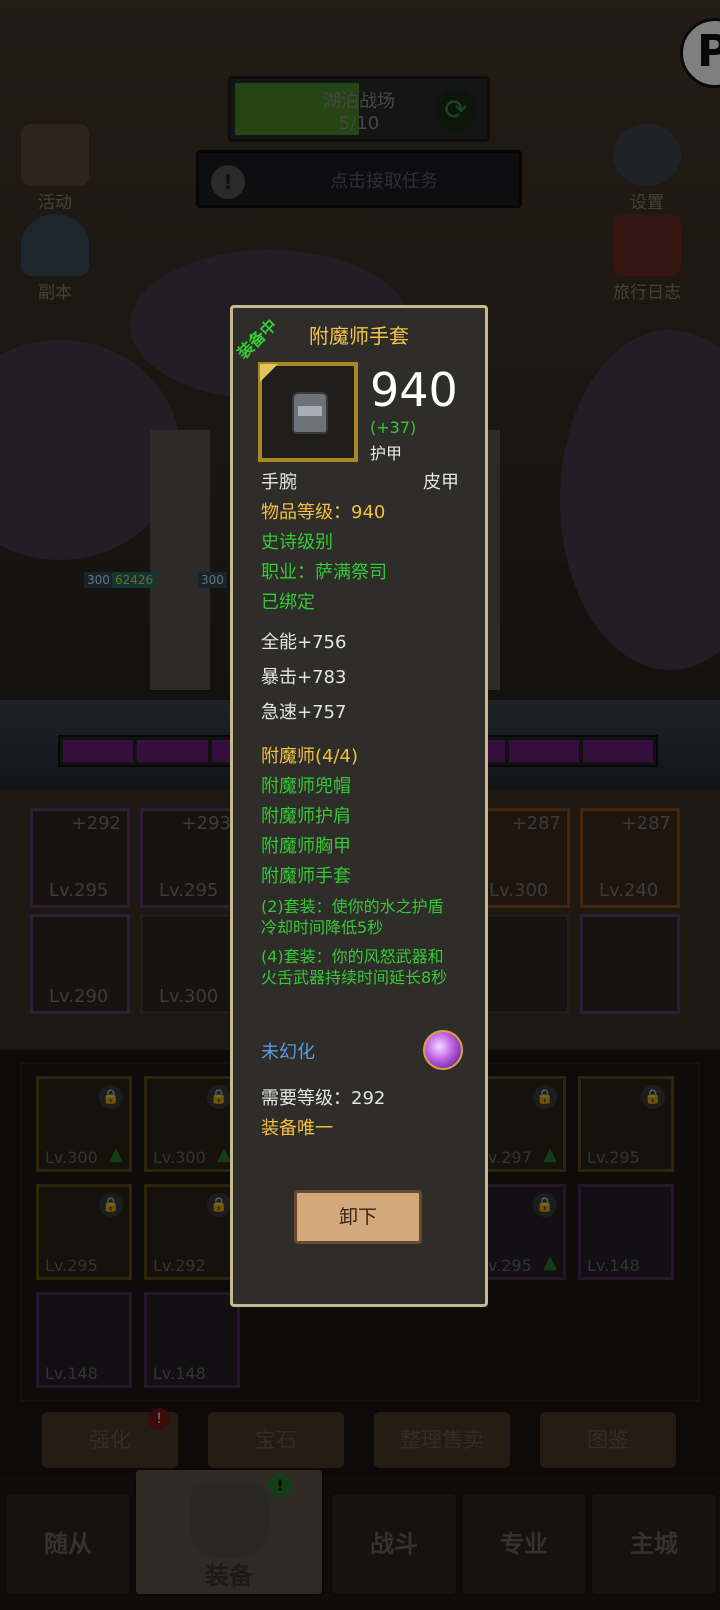 The height and width of the screenshot is (1610, 720). What do you see at coordinates (323, 512) in the screenshot?
I see `item-level: 物品等级：940` at bounding box center [323, 512].